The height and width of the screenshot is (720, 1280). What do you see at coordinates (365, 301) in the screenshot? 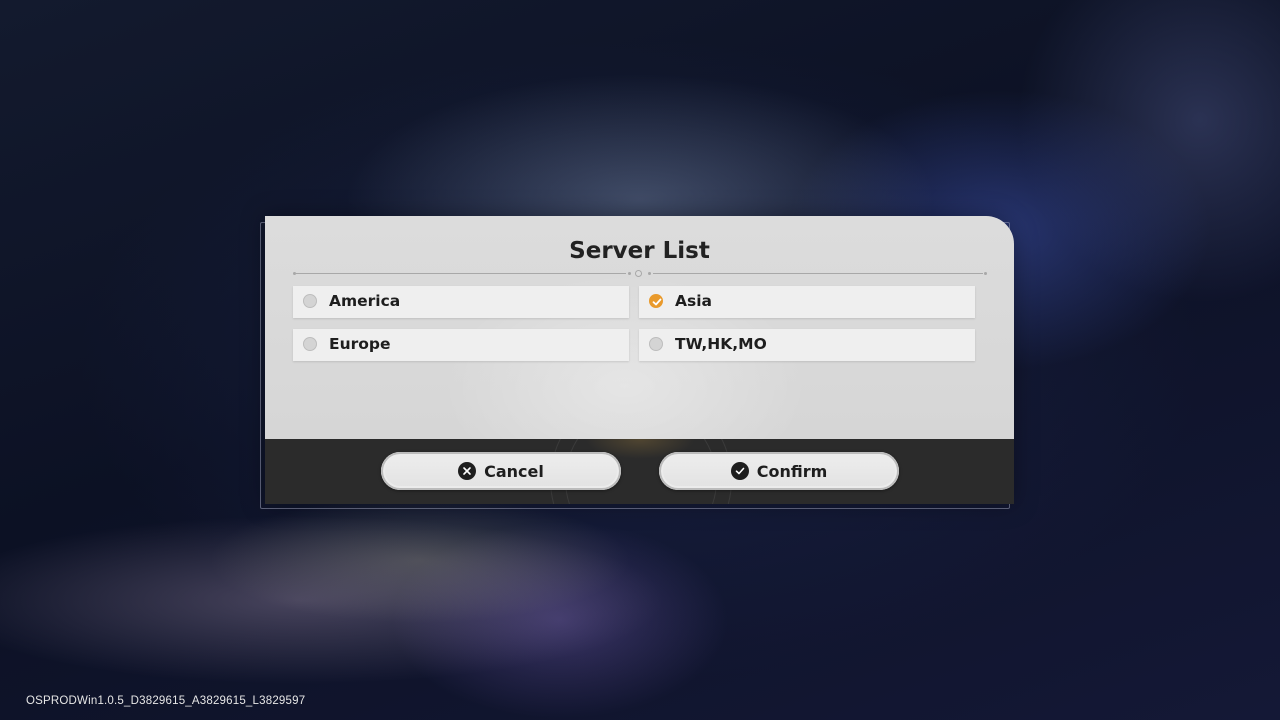
I see `server-option-label: America` at bounding box center [365, 301].